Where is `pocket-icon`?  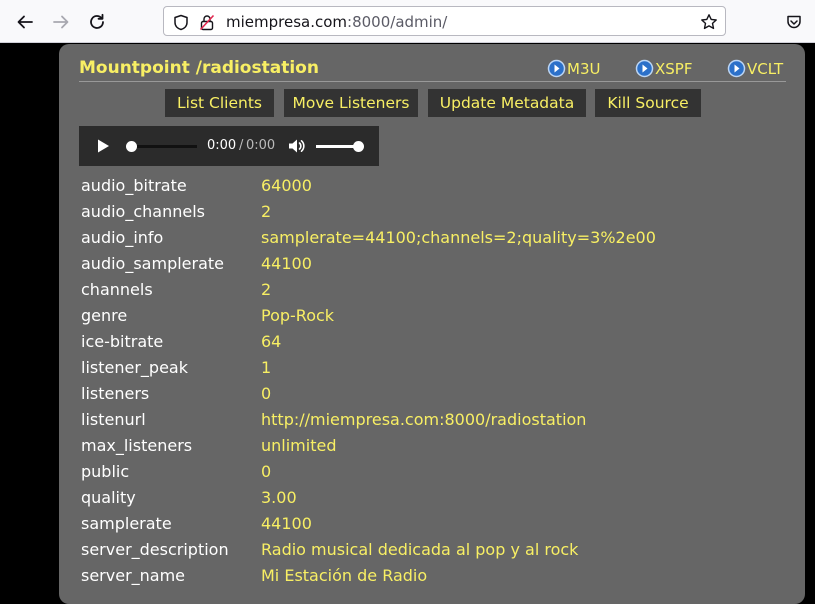 pocket-icon is located at coordinates (794, 22).